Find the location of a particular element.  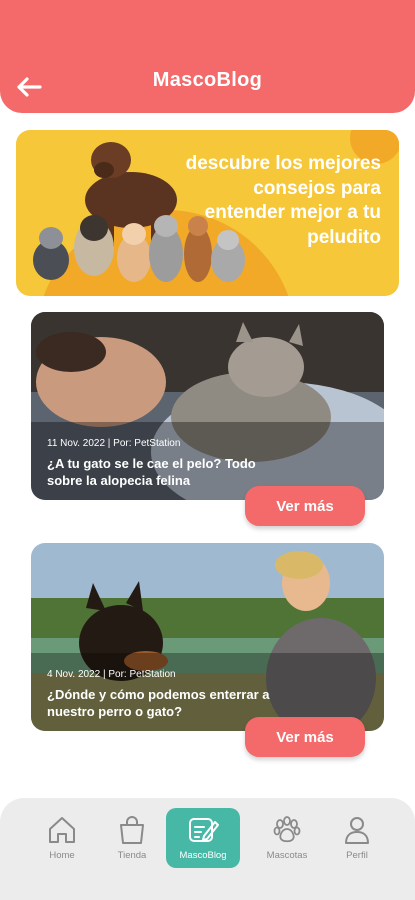

post-meta: 4 Nov. 2022 | Por: PetStation is located at coordinates (111, 674).